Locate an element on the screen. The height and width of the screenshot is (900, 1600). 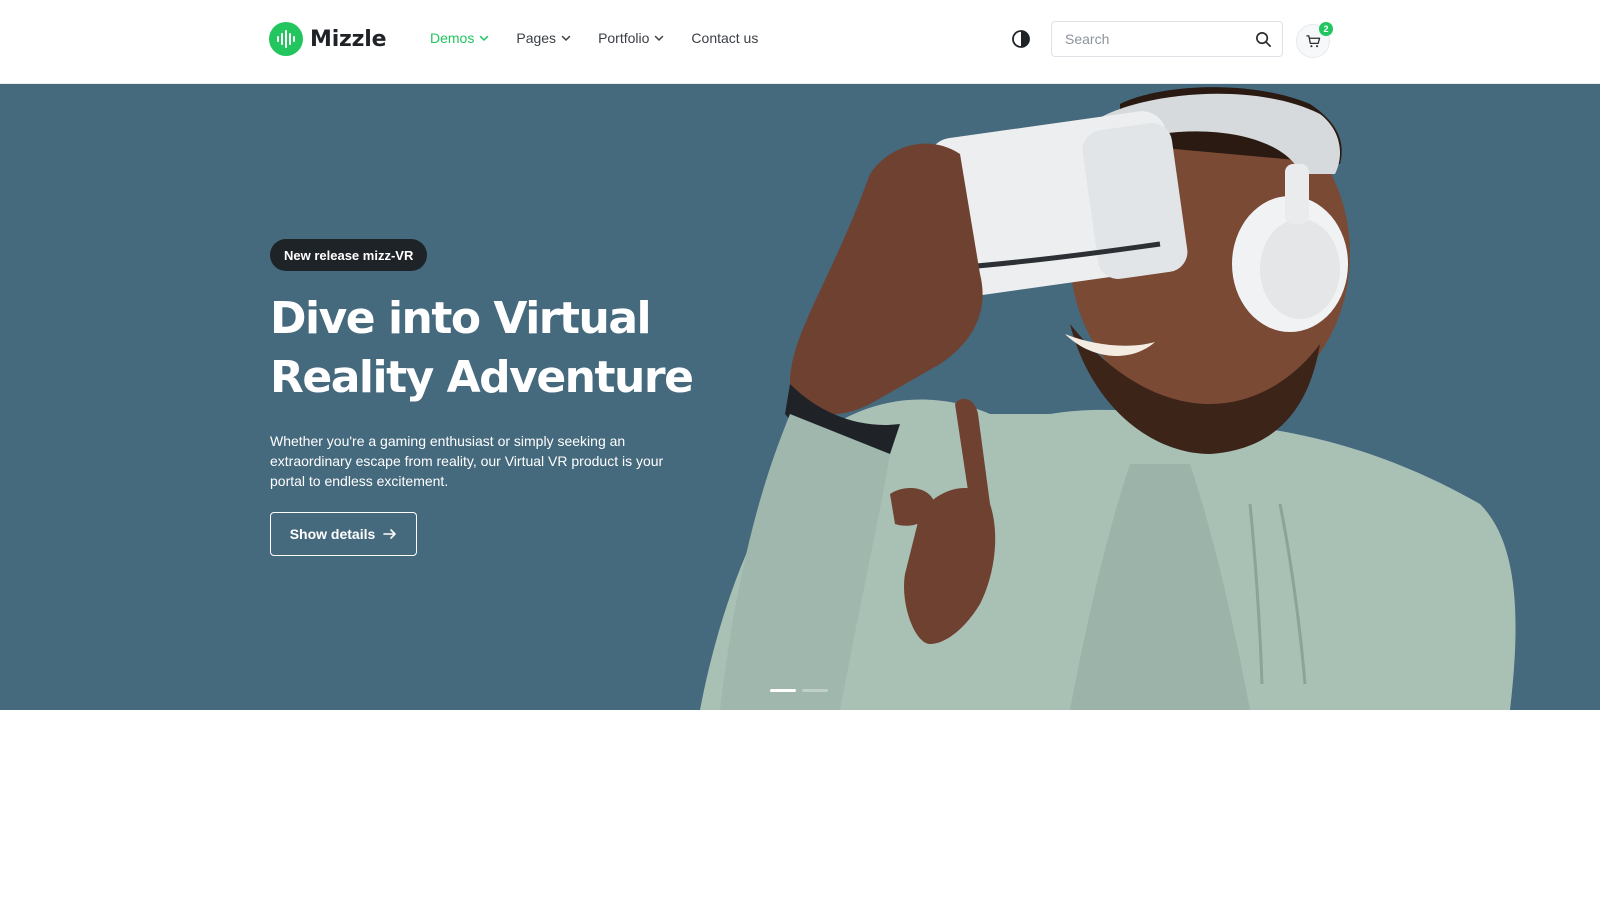
cart-count-badge: 2 is located at coordinates (1326, 29).